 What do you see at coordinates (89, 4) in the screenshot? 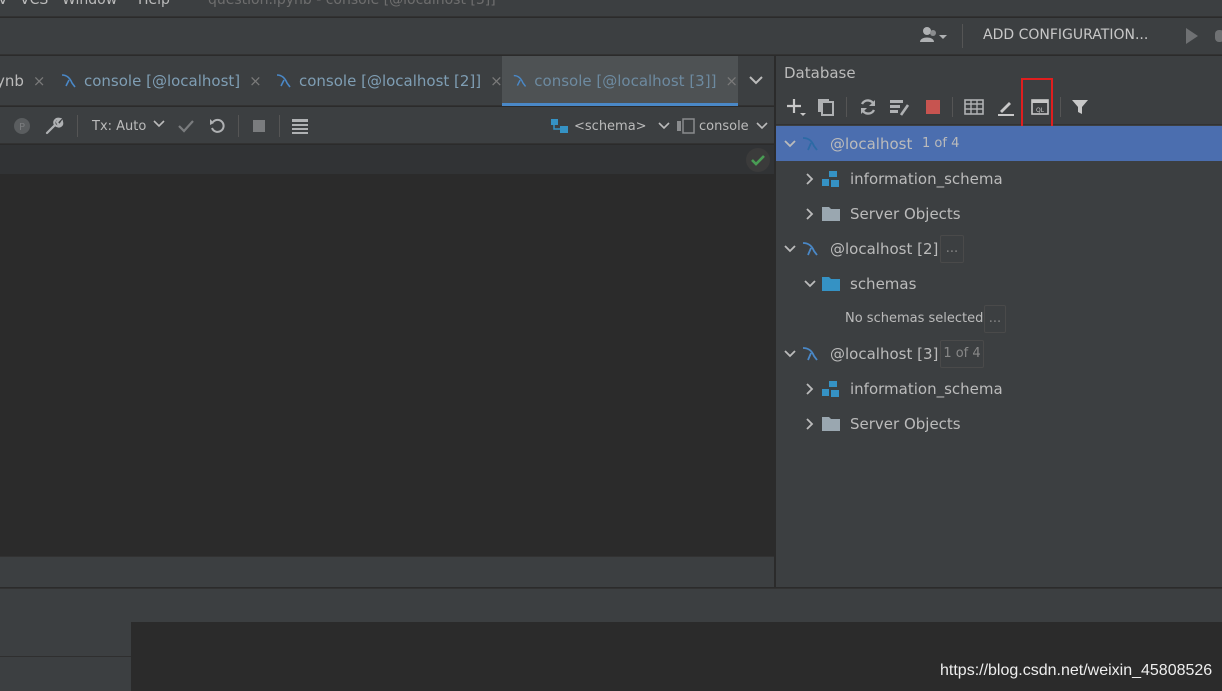
I see `menu-item-window: Window` at bounding box center [89, 4].